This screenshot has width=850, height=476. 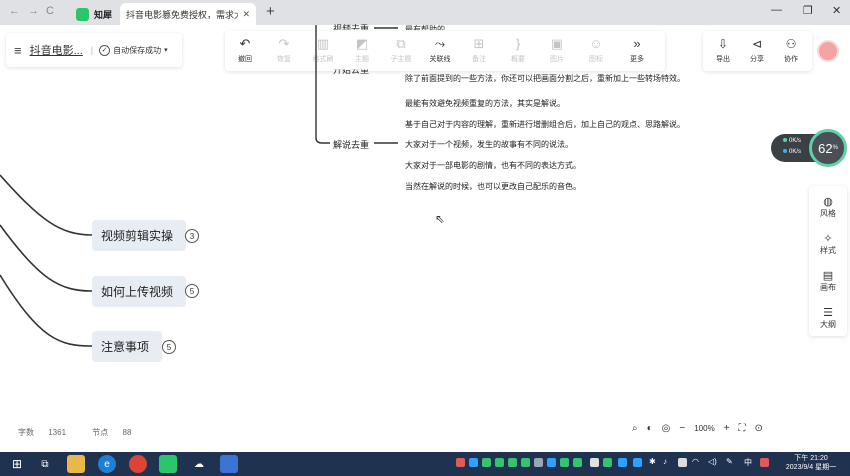 What do you see at coordinates (828, 239) in the screenshot?
I see `sparkle-icon: ✧` at bounding box center [828, 239].